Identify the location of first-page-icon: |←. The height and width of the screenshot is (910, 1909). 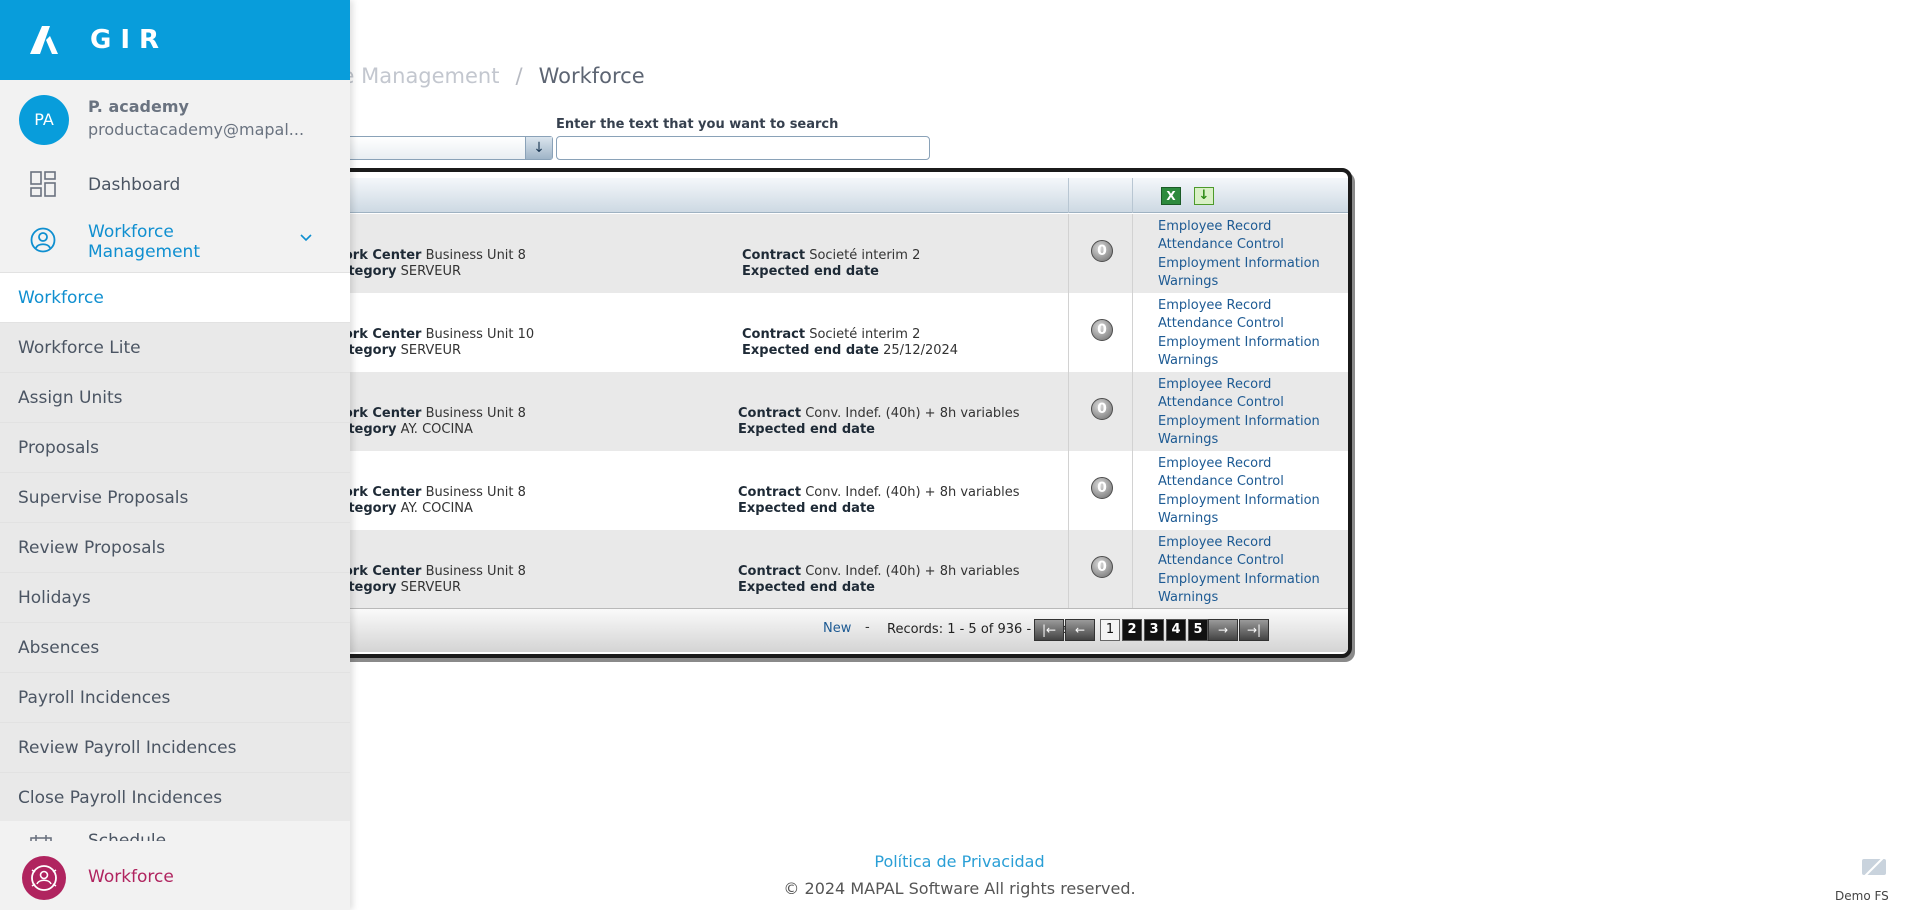
(1049, 630).